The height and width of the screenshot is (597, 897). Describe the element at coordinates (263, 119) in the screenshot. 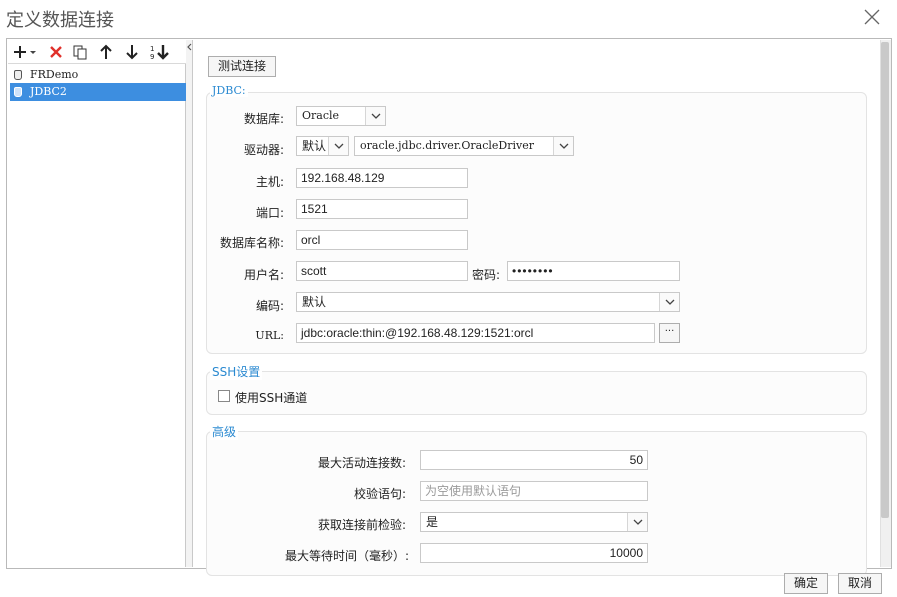

I see `database-label: 数据库:` at that location.